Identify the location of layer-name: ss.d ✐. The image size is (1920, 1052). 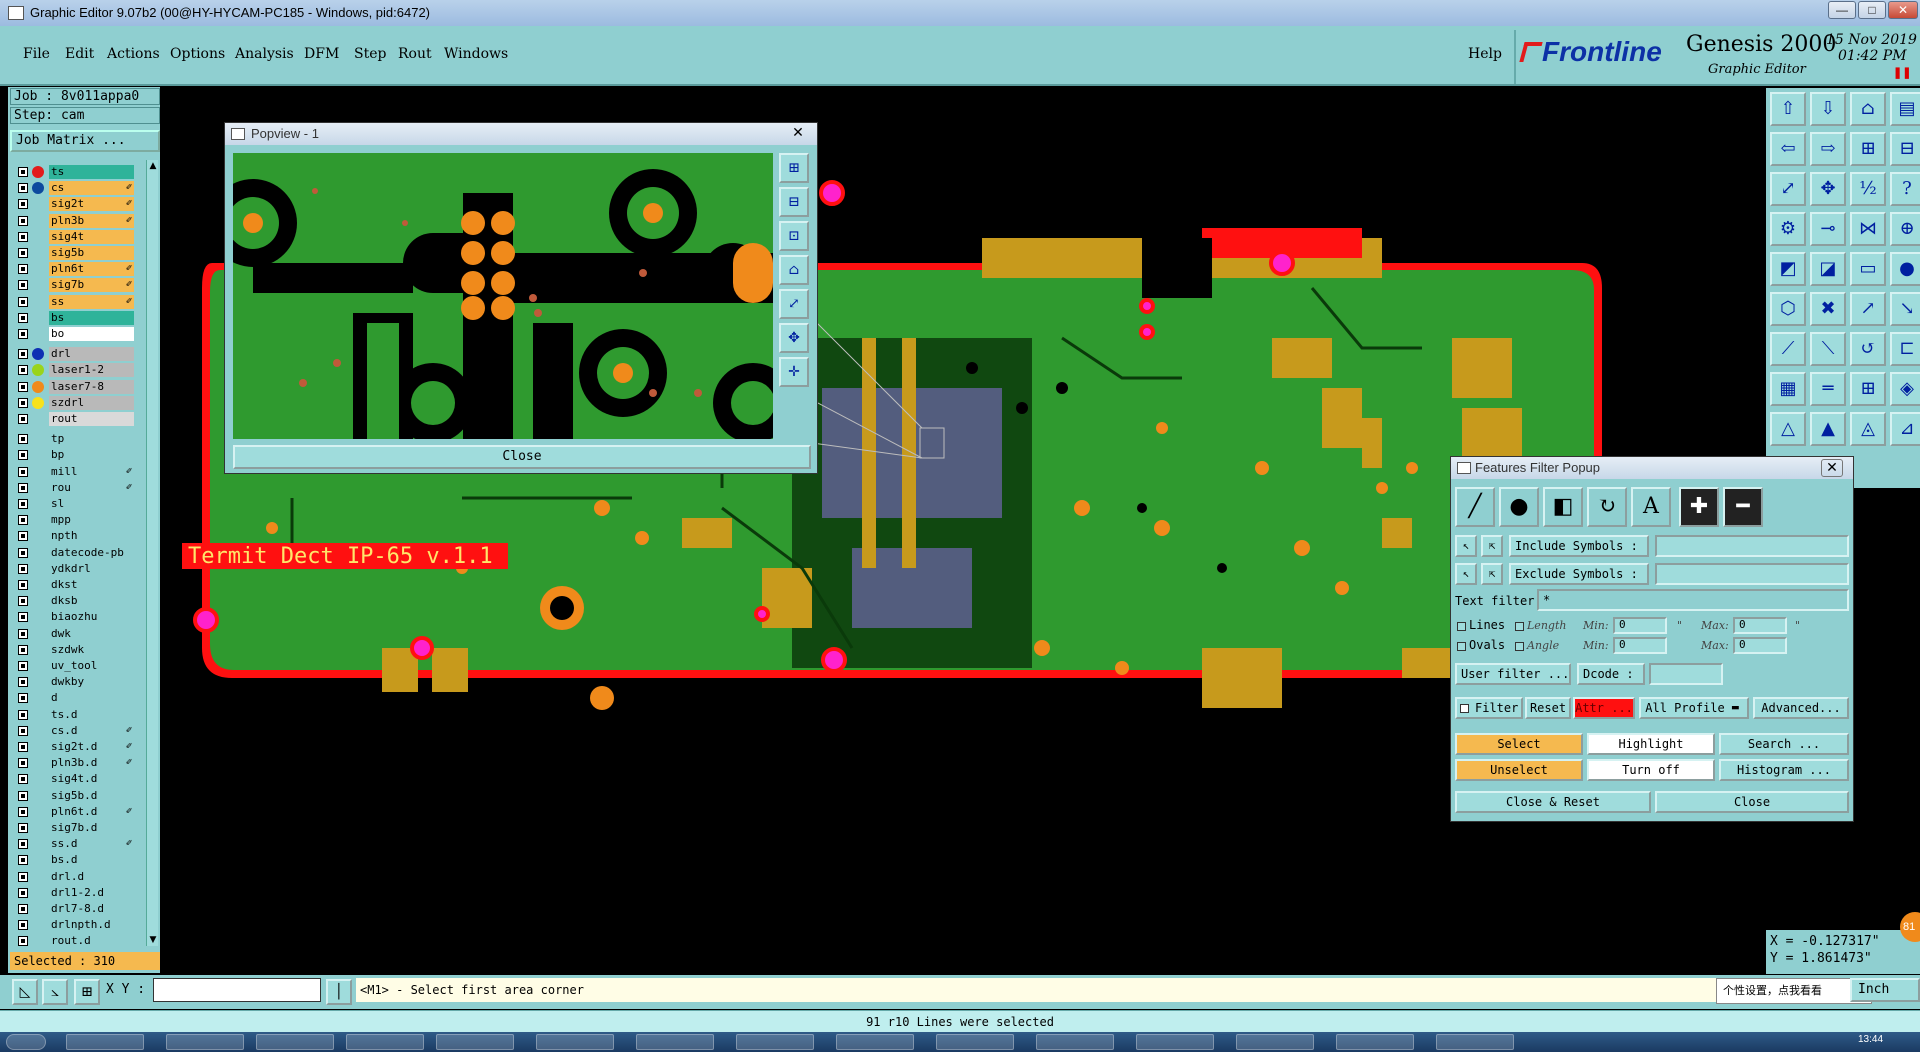
(91, 844).